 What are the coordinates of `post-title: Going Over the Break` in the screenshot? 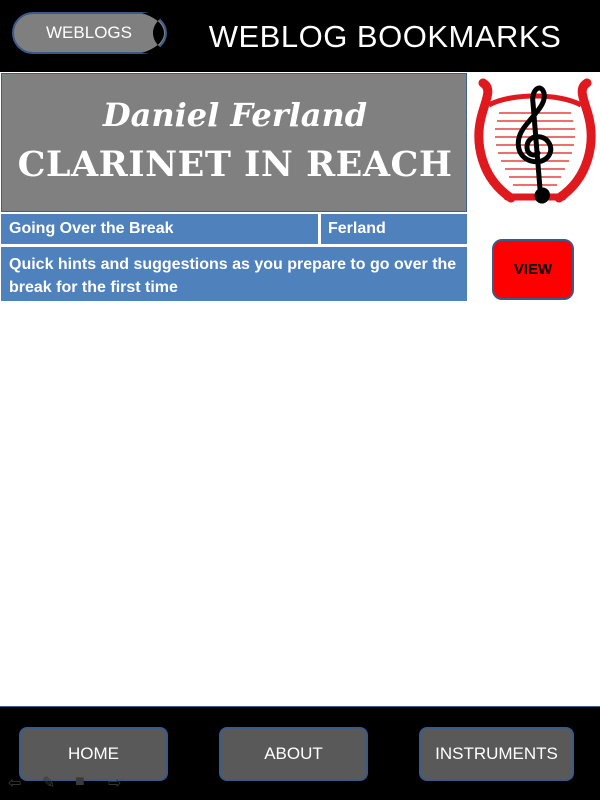 It's located at (160, 229).